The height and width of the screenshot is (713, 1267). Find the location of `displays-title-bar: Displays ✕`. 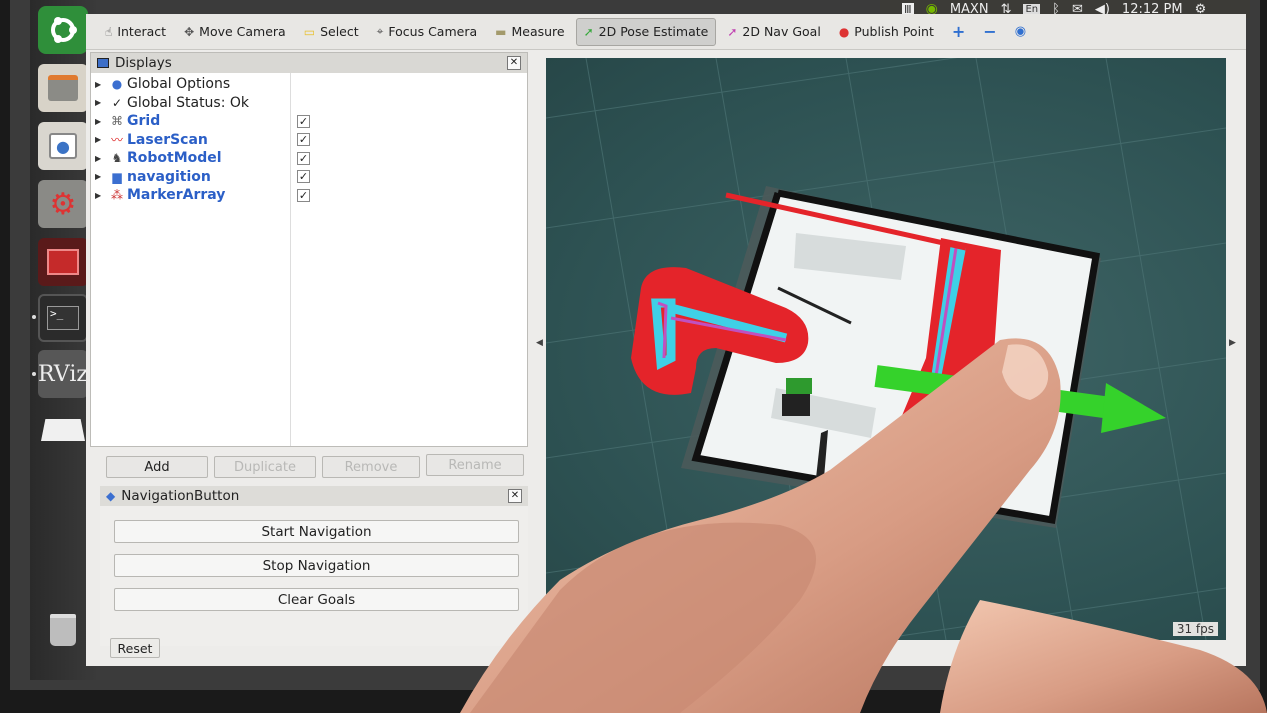

displays-title-bar: Displays ✕ is located at coordinates (309, 63).